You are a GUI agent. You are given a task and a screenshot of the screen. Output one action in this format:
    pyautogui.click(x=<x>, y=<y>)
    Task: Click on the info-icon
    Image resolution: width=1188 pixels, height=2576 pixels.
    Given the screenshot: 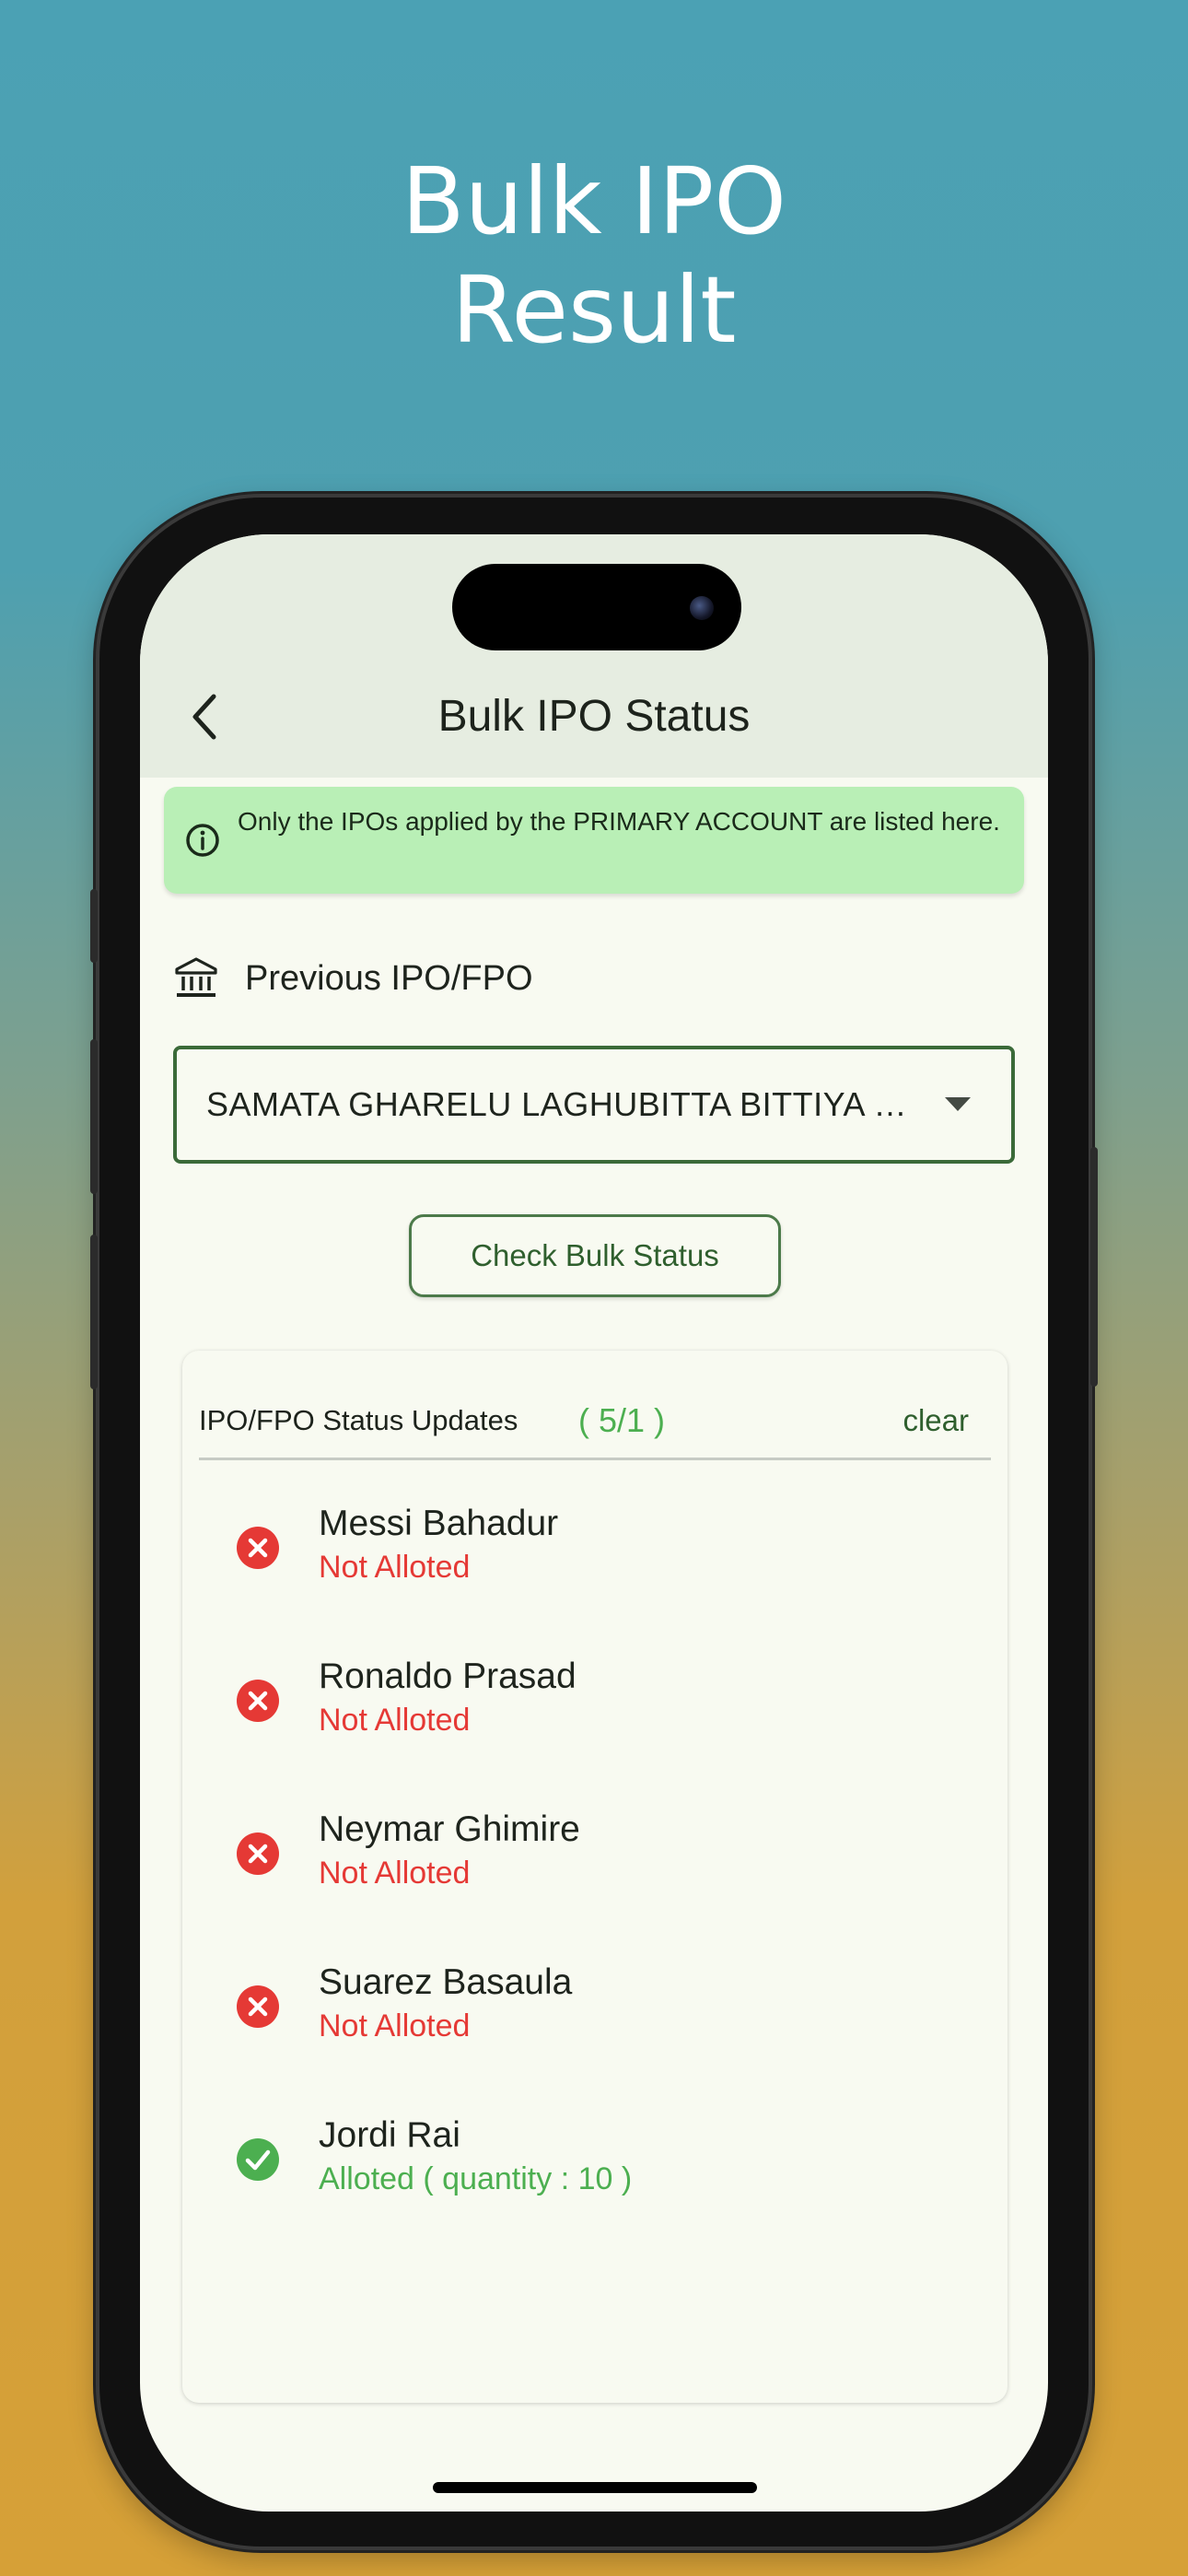 What is the action you would take?
    pyautogui.click(x=202, y=840)
    